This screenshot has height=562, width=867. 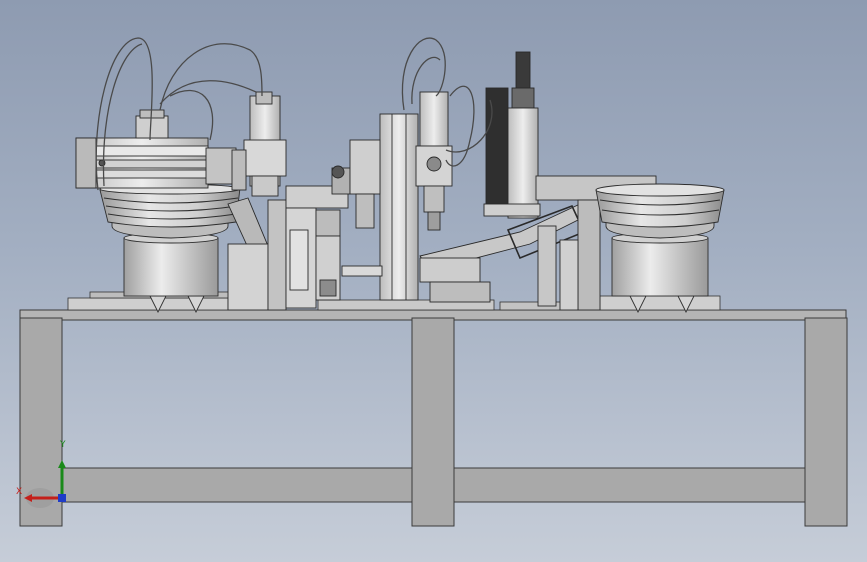 What do you see at coordinates (433, 422) in the screenshot?
I see `frame-leg-middle` at bounding box center [433, 422].